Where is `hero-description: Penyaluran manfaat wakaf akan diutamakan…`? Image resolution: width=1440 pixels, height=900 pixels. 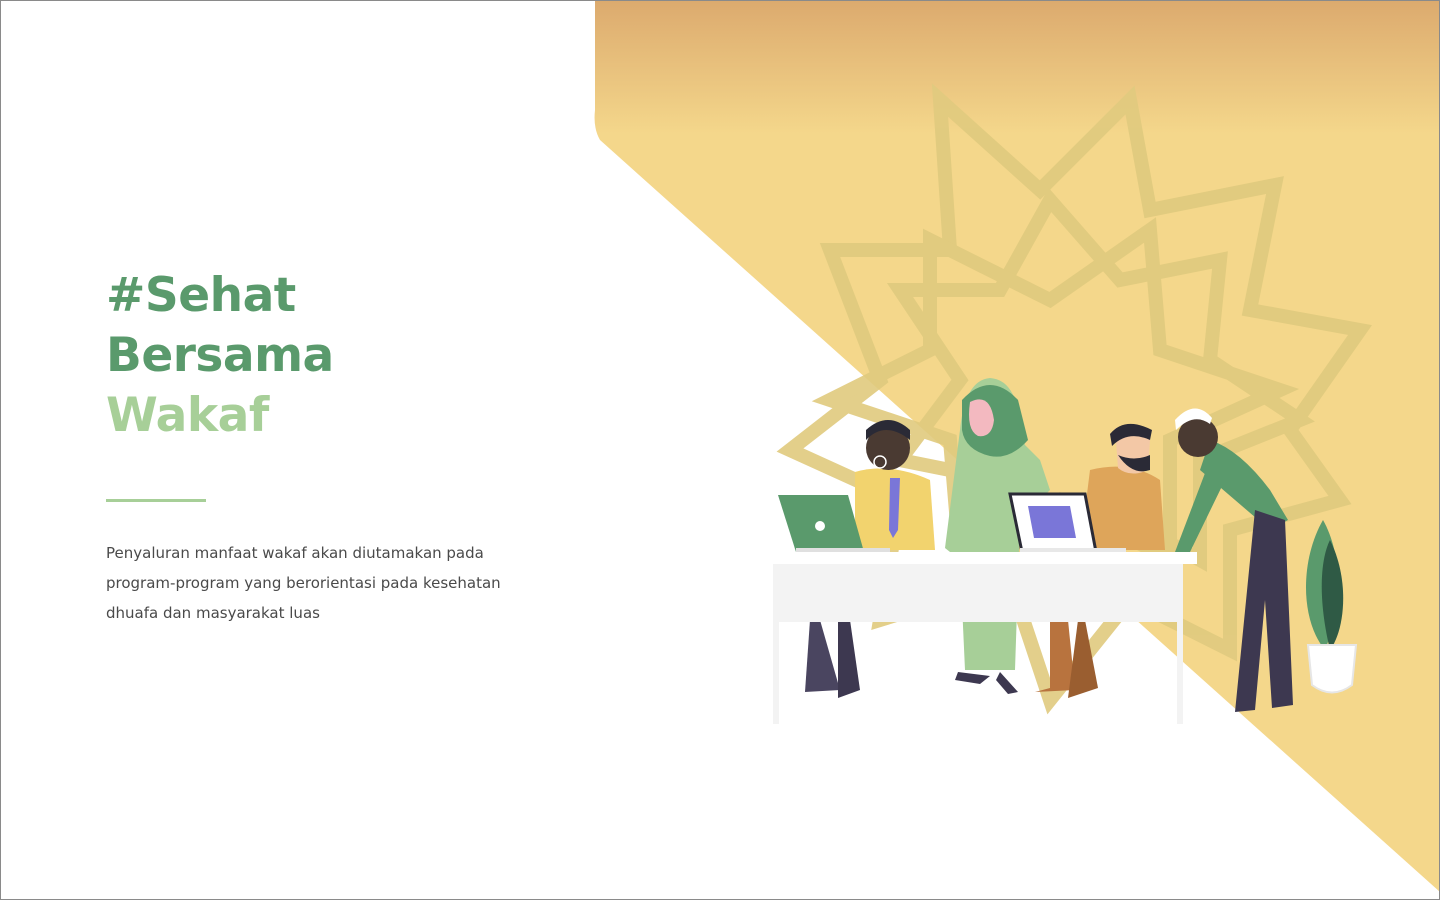 hero-description: Penyaluran manfaat wakaf akan diutamakan… is located at coordinates (303, 583).